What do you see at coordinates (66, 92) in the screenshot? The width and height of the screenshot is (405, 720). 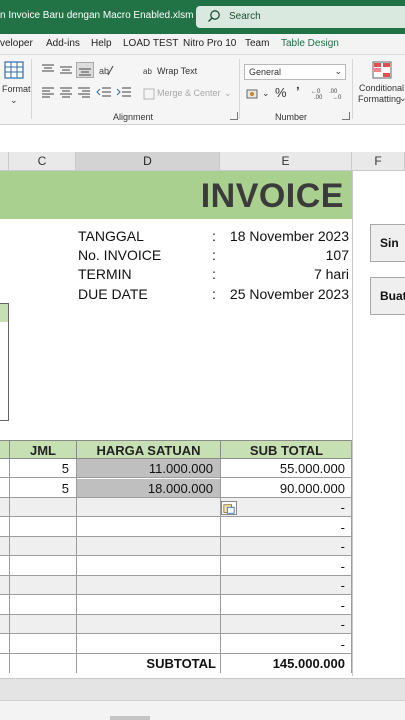 I see `align-center-icon` at bounding box center [66, 92].